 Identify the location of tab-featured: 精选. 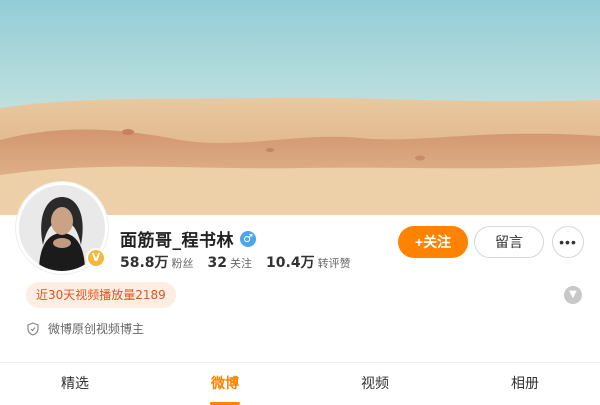
(75, 384).